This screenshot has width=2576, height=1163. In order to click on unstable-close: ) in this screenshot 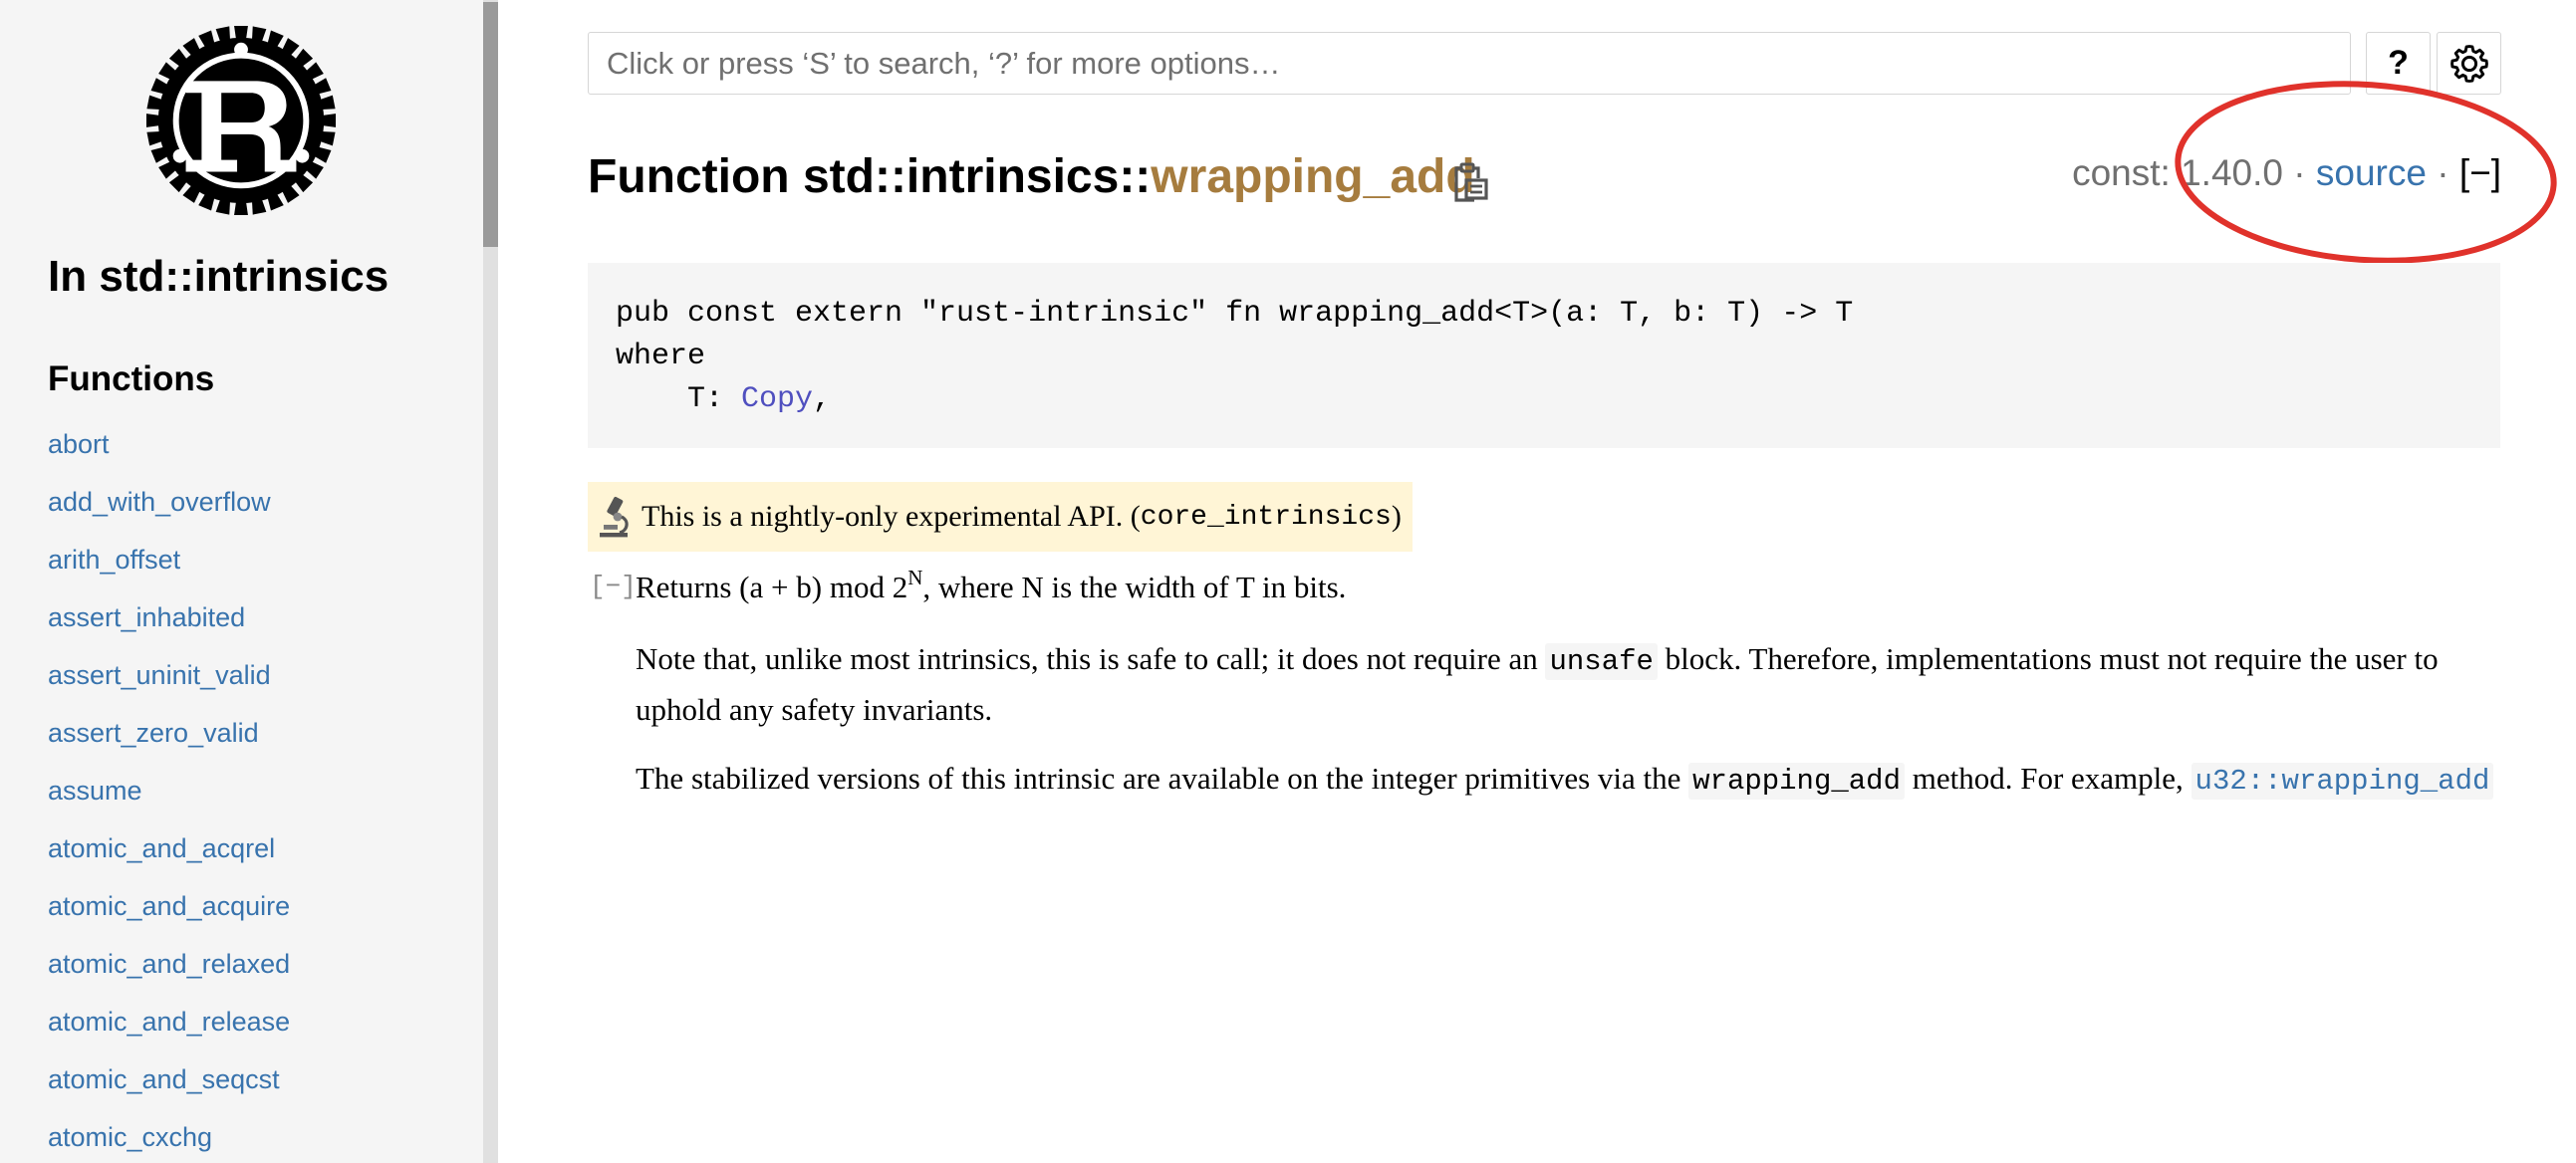, I will do `click(1396, 516)`.